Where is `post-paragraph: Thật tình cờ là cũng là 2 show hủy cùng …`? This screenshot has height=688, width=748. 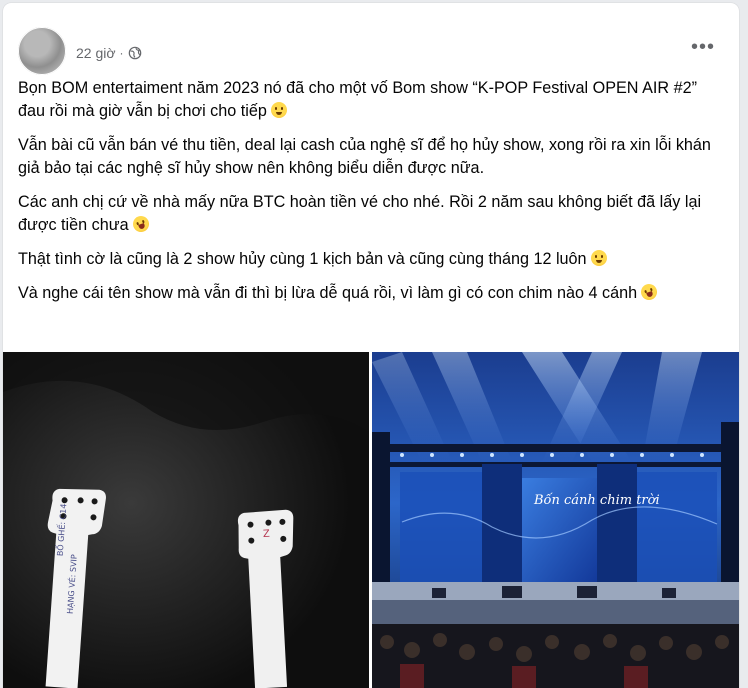
post-paragraph: Thật tình cờ là cũng là 2 show hủy cùng … is located at coordinates (371, 259).